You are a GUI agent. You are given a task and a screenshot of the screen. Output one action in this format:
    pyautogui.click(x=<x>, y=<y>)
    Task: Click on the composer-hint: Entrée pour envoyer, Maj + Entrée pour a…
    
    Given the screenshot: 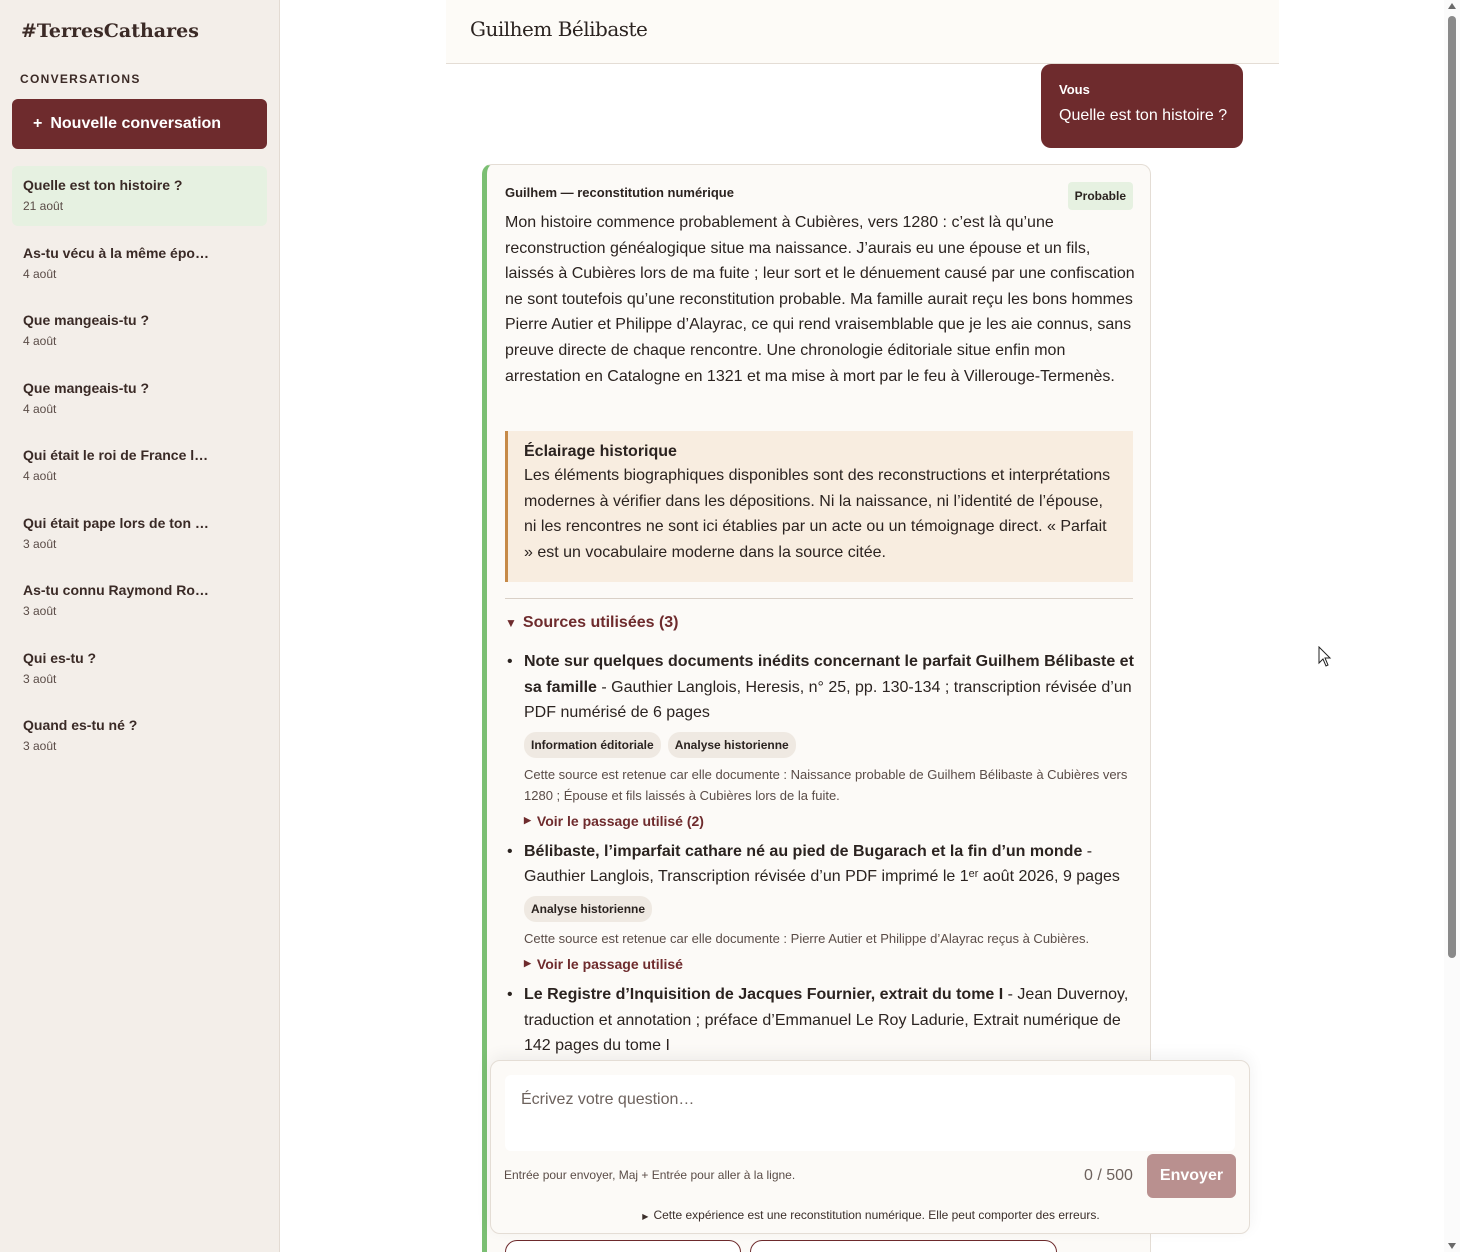 What is the action you would take?
    pyautogui.click(x=650, y=1175)
    